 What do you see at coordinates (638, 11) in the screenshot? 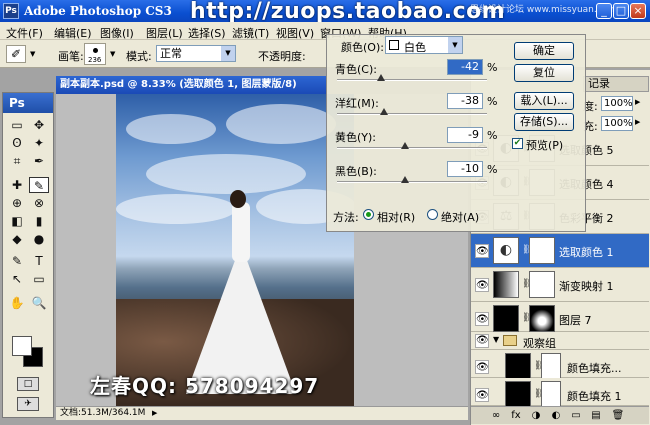
I see `close-button: ×` at bounding box center [638, 11].